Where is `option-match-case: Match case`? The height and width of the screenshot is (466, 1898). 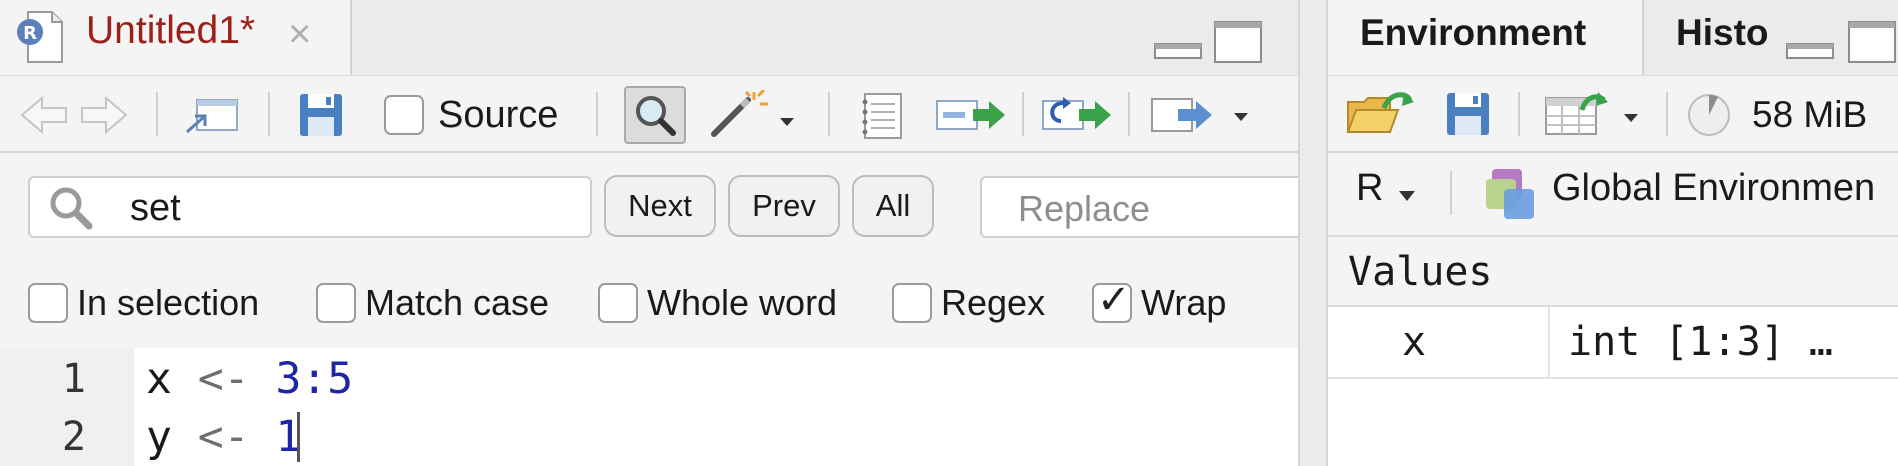 option-match-case: Match case is located at coordinates (432, 303).